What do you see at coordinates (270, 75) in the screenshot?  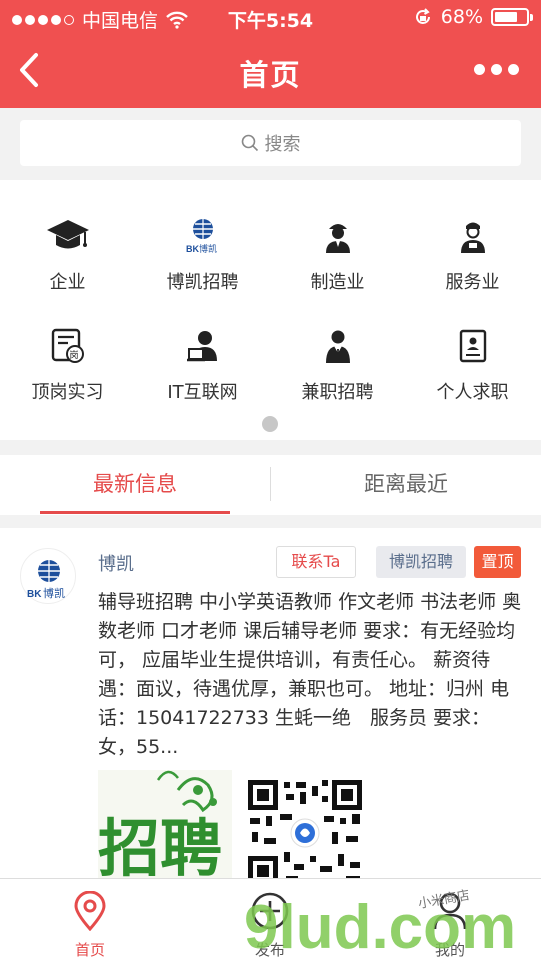 I see `page-title: 首页` at bounding box center [270, 75].